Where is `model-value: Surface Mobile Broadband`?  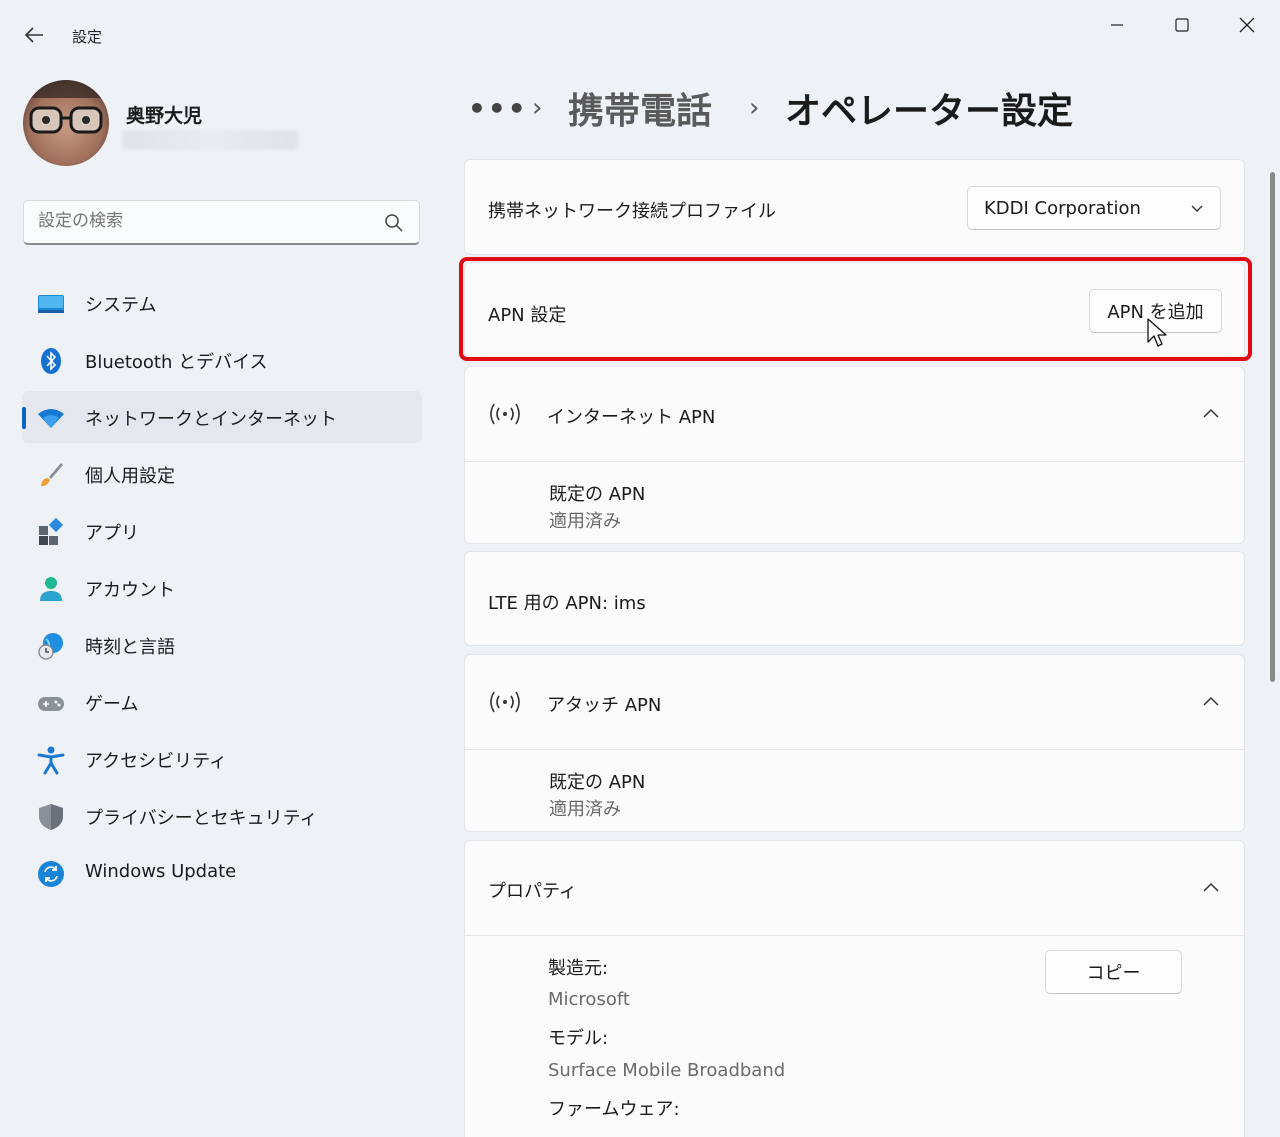
model-value: Surface Mobile Broadband is located at coordinates (667, 1070).